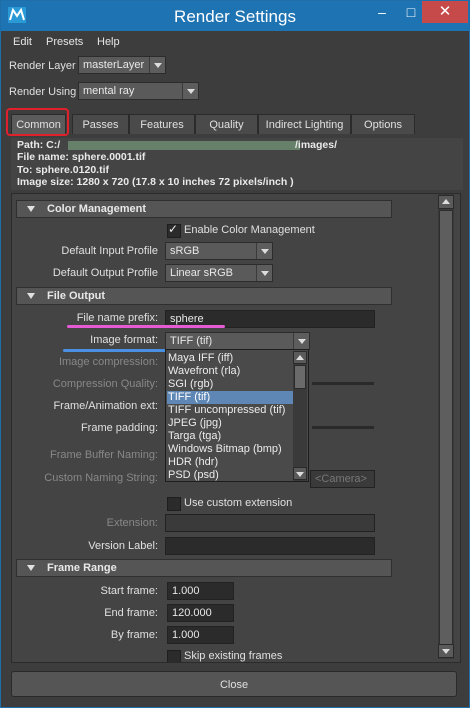 The height and width of the screenshot is (708, 470). I want to click on common-tab-highlight, so click(37, 122).